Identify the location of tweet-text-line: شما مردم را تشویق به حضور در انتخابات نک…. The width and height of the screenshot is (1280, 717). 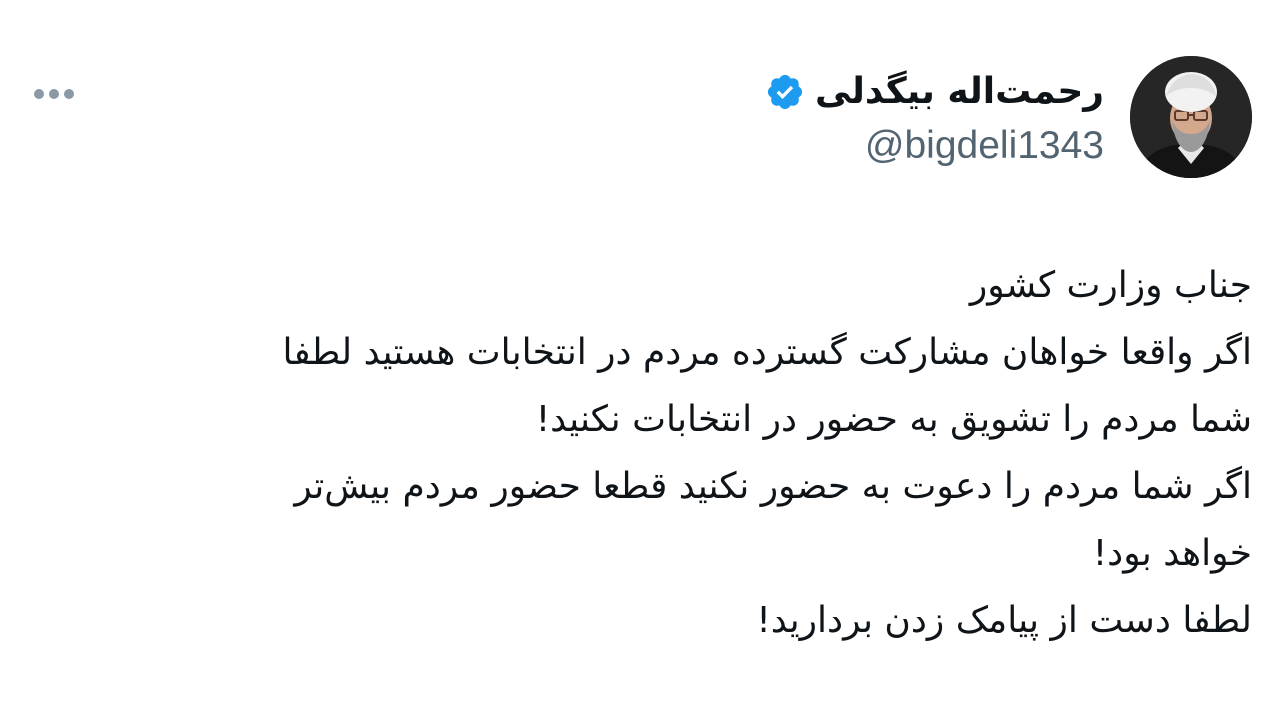
(893, 419).